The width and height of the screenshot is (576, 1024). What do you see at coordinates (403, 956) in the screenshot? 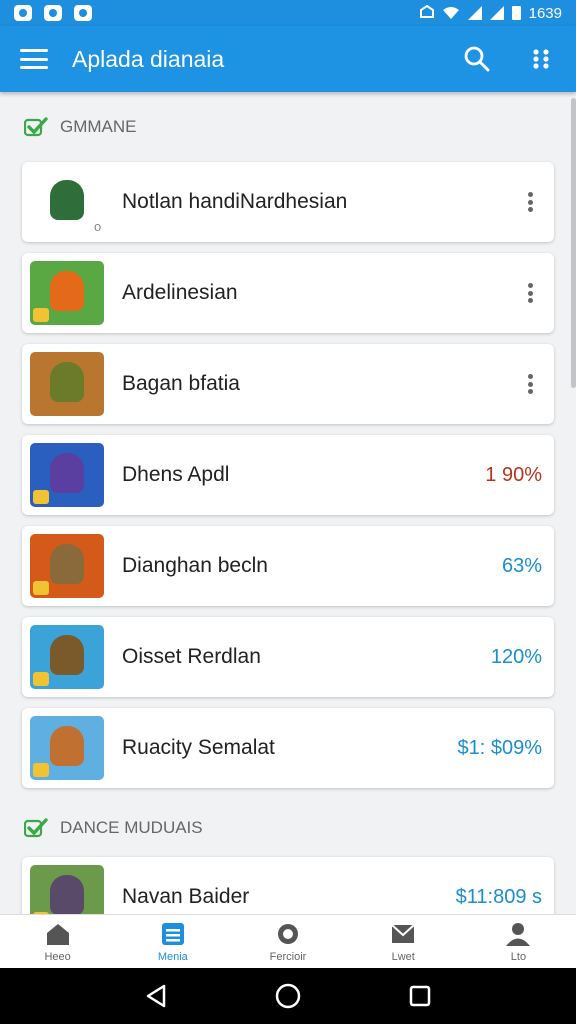
I see `nav-label: Lwet` at bounding box center [403, 956].